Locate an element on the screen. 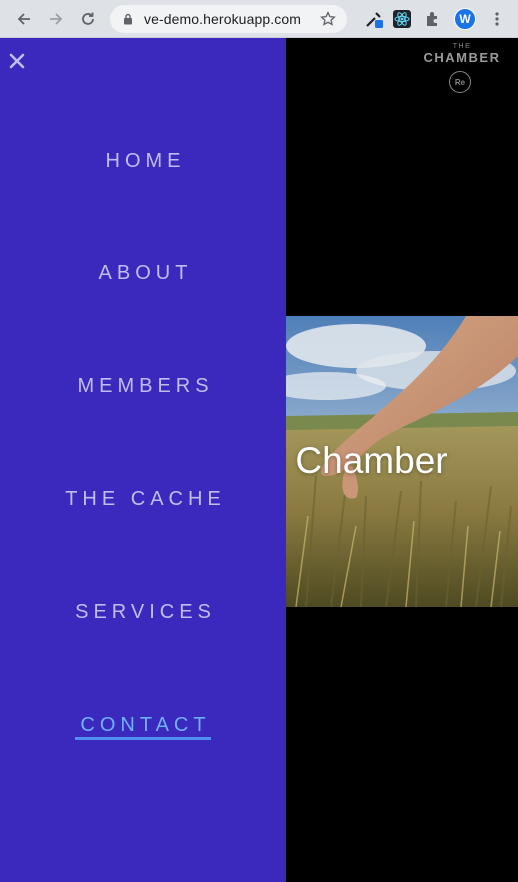 The image size is (518, 882). back-button is located at coordinates (24, 19).